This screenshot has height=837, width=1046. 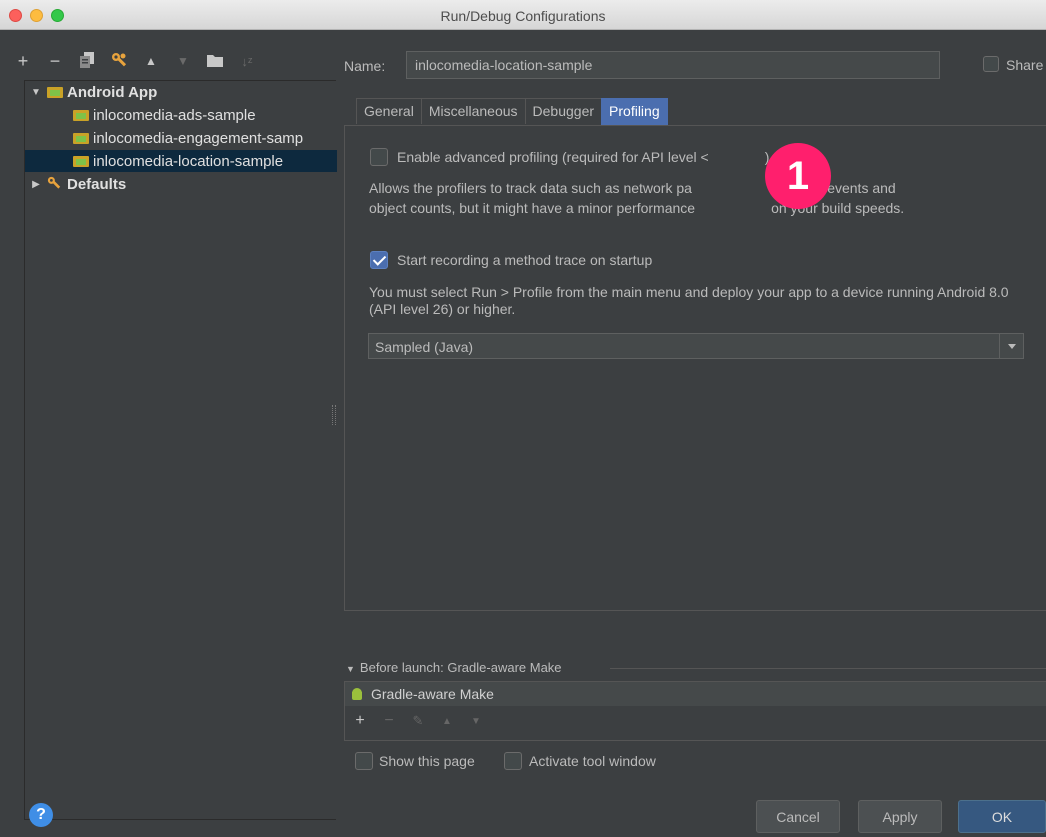 What do you see at coordinates (1011, 346) in the screenshot?
I see `chevron-down-icon` at bounding box center [1011, 346].